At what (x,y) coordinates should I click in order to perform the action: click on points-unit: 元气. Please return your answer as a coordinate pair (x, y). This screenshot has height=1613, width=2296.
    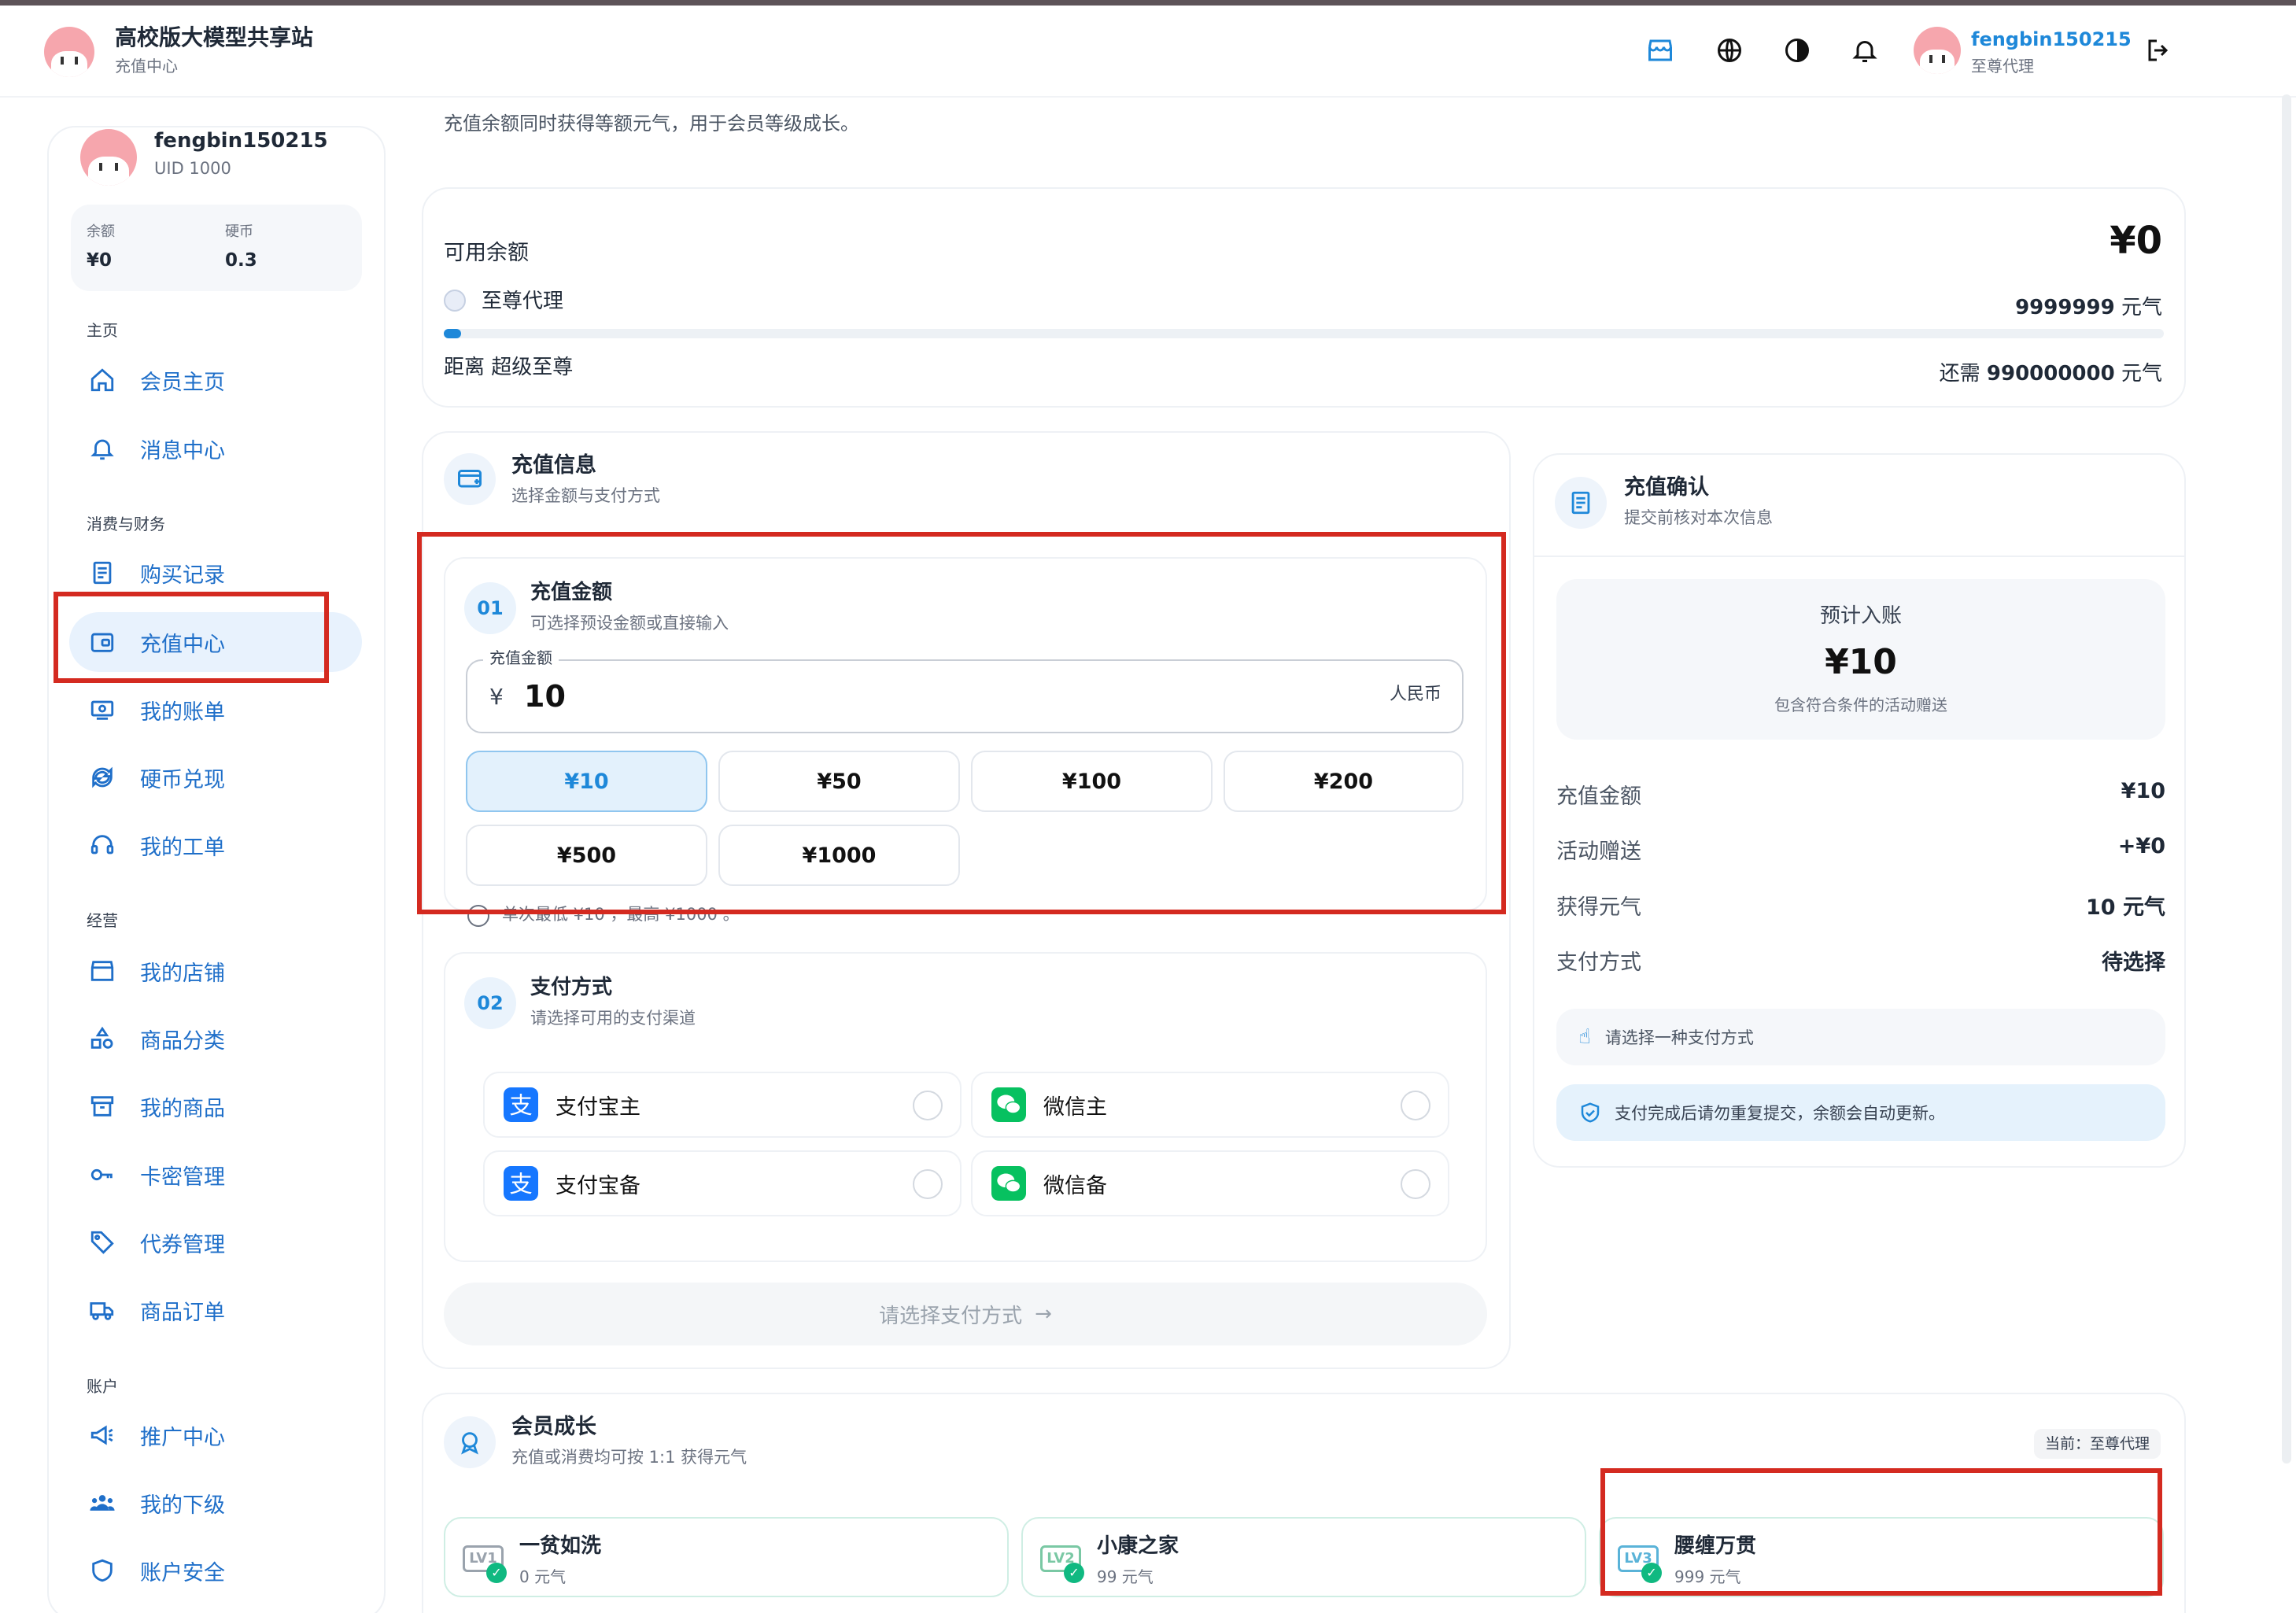
    Looking at the image, I should click on (2141, 307).